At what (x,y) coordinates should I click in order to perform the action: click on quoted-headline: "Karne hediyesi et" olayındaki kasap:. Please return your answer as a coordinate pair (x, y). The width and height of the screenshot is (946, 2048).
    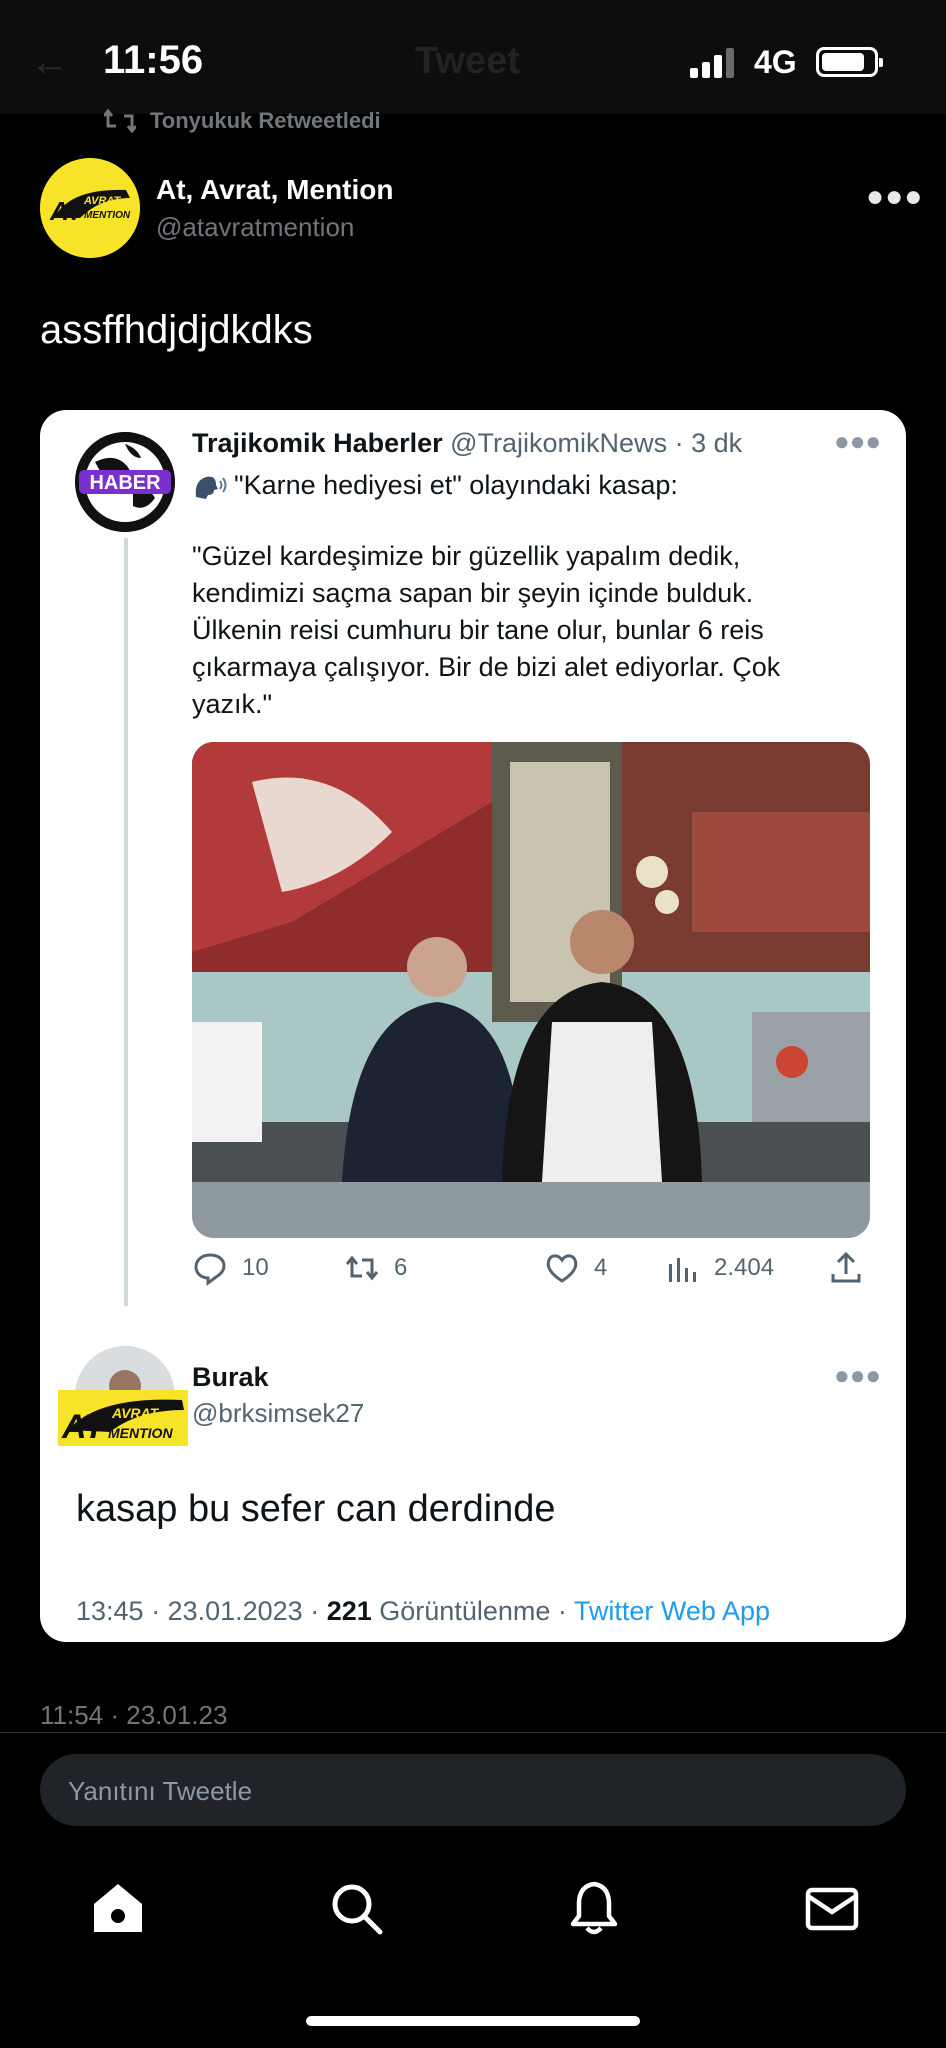
    Looking at the image, I should click on (456, 485).